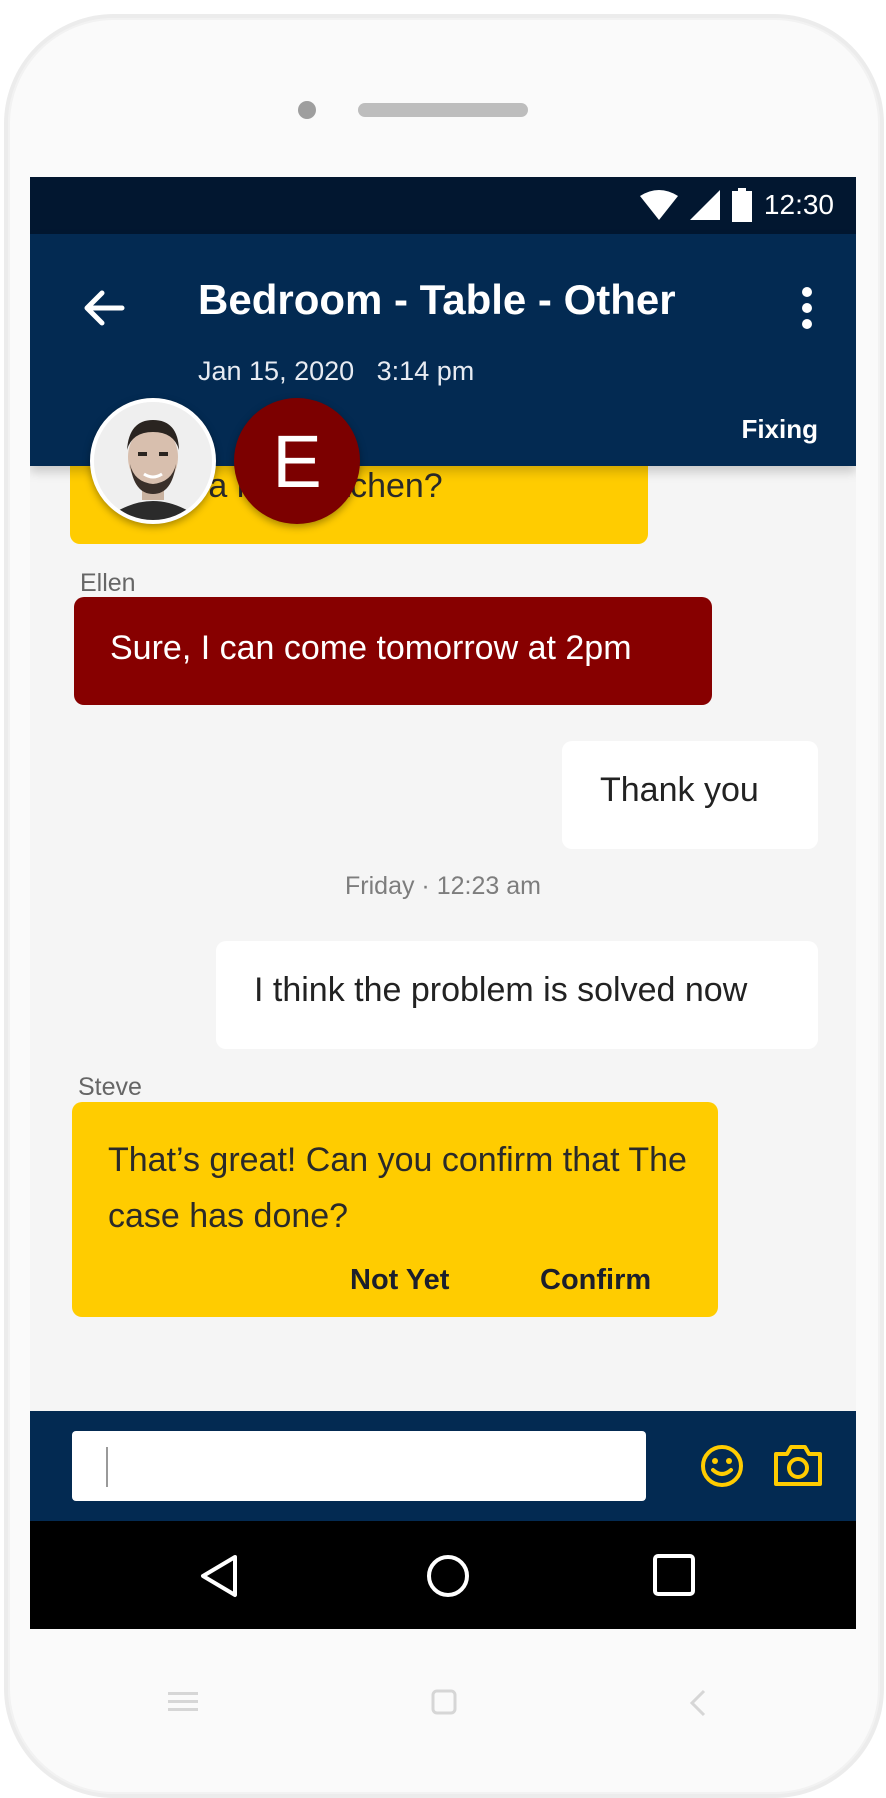 Image resolution: width=886 pixels, height=1798 pixels. What do you see at coordinates (798, 204) in the screenshot?
I see `status-time: 12:30` at bounding box center [798, 204].